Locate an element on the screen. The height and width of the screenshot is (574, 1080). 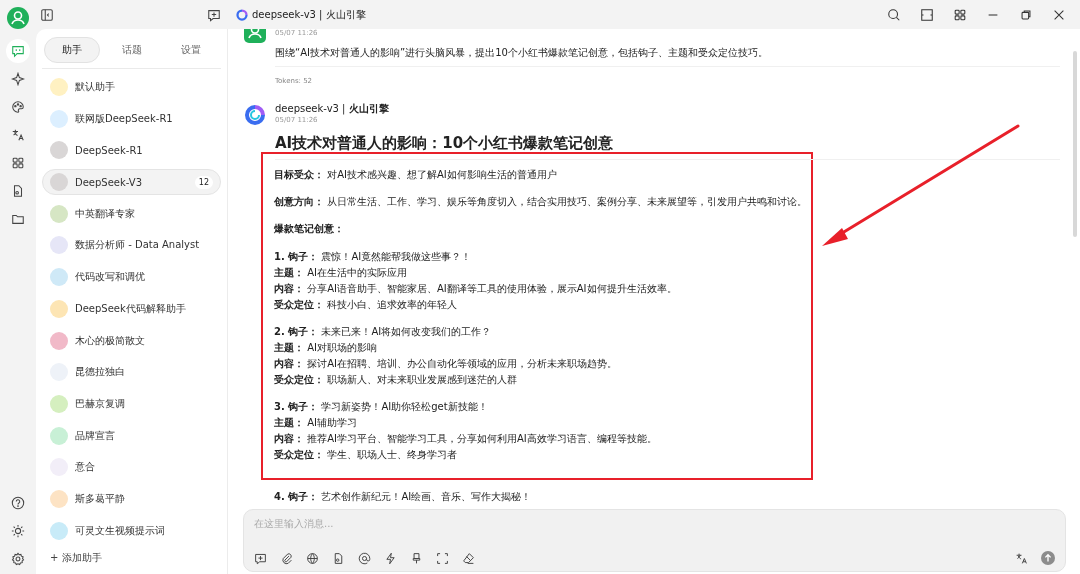
topic-count: 12 is located at coordinates (203, 182).